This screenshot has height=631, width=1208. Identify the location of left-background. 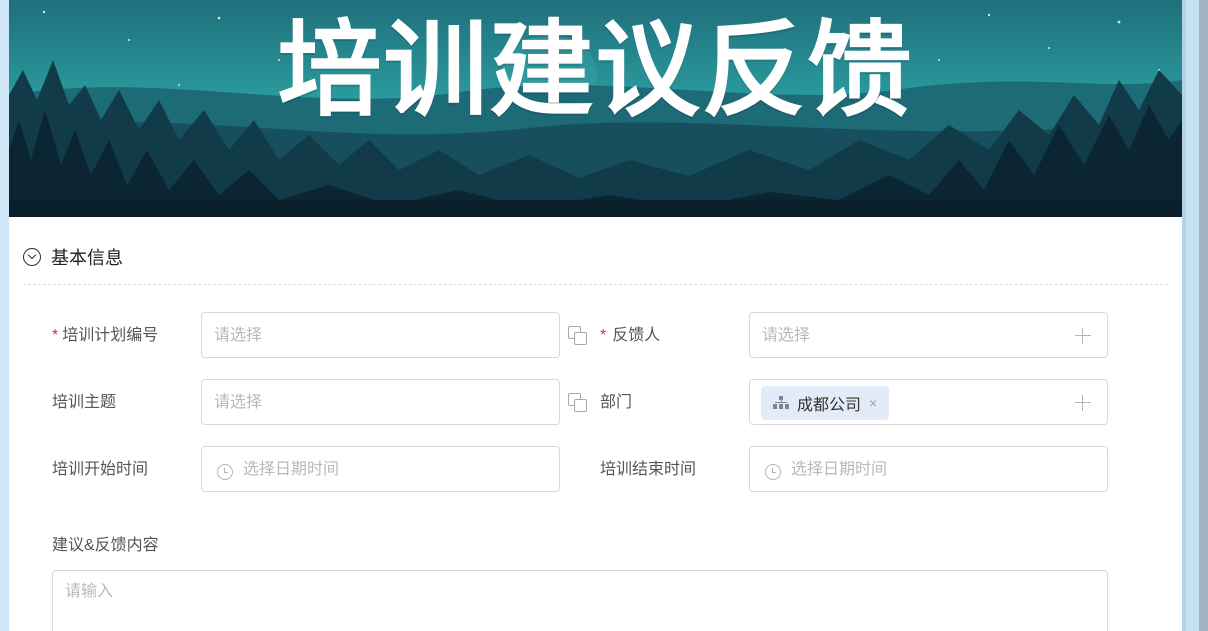
(4, 315).